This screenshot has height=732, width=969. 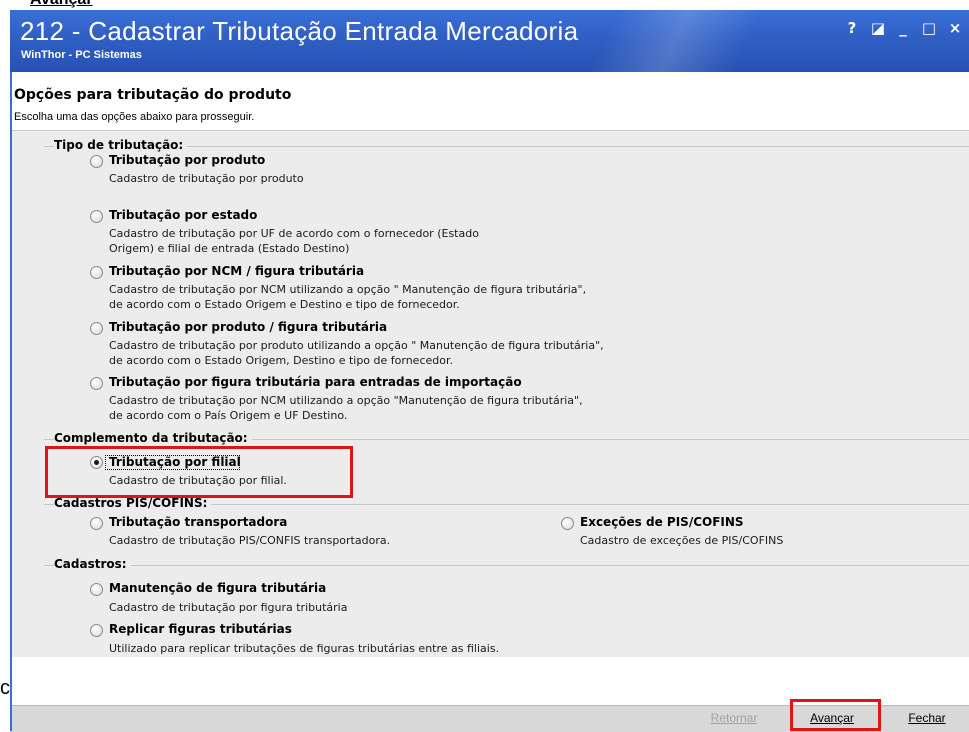 I want to click on option-title-tributacao-ncm: Tributação por NCM / figura tributária, so click(x=236, y=271).